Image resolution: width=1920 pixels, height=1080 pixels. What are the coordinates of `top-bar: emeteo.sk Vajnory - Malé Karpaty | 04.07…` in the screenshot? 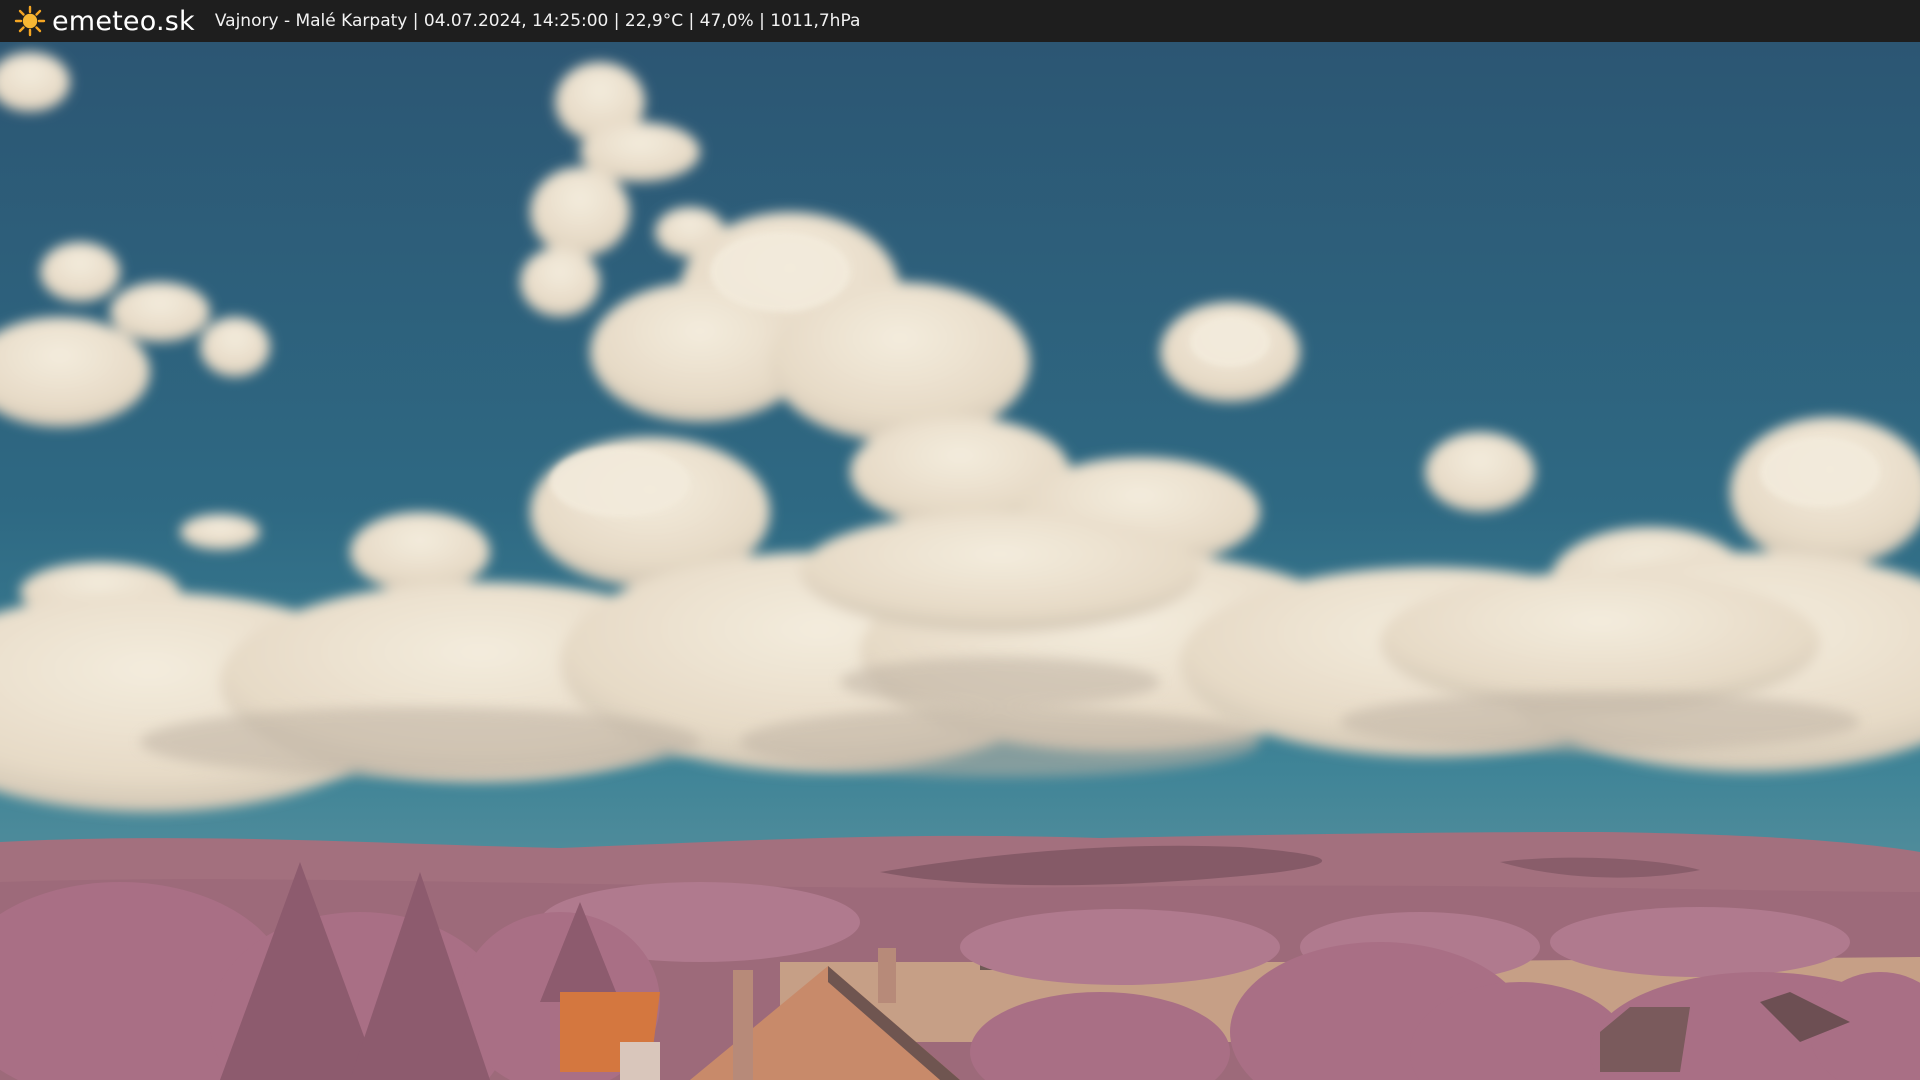 It's located at (960, 21).